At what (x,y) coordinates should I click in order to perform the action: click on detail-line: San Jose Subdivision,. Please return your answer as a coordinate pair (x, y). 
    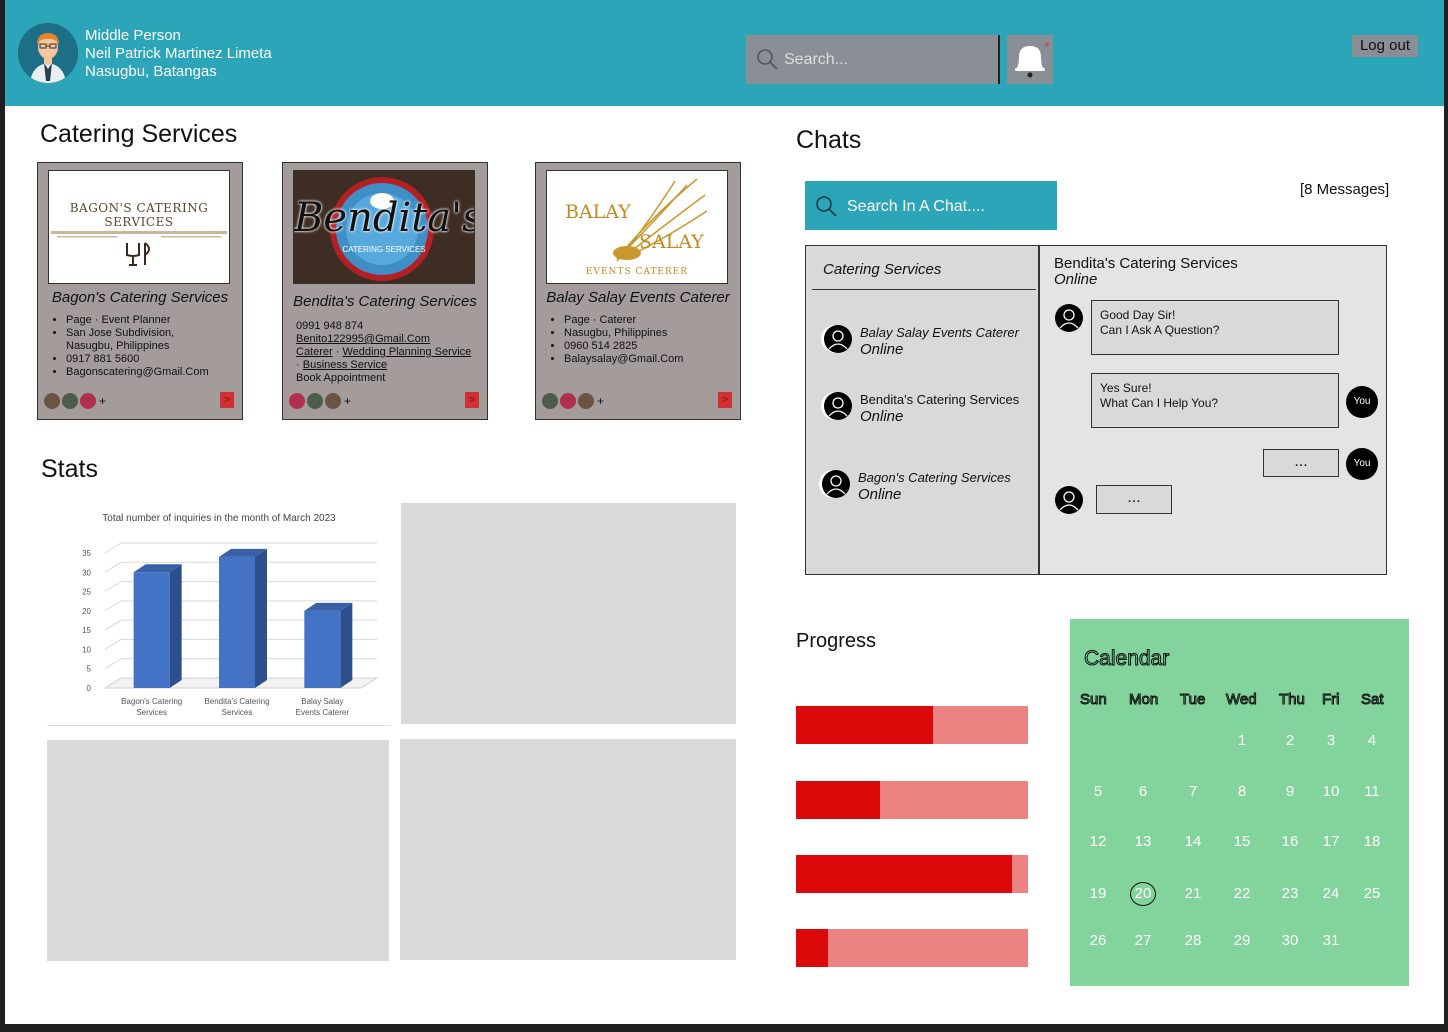
    Looking at the image, I should click on (137, 333).